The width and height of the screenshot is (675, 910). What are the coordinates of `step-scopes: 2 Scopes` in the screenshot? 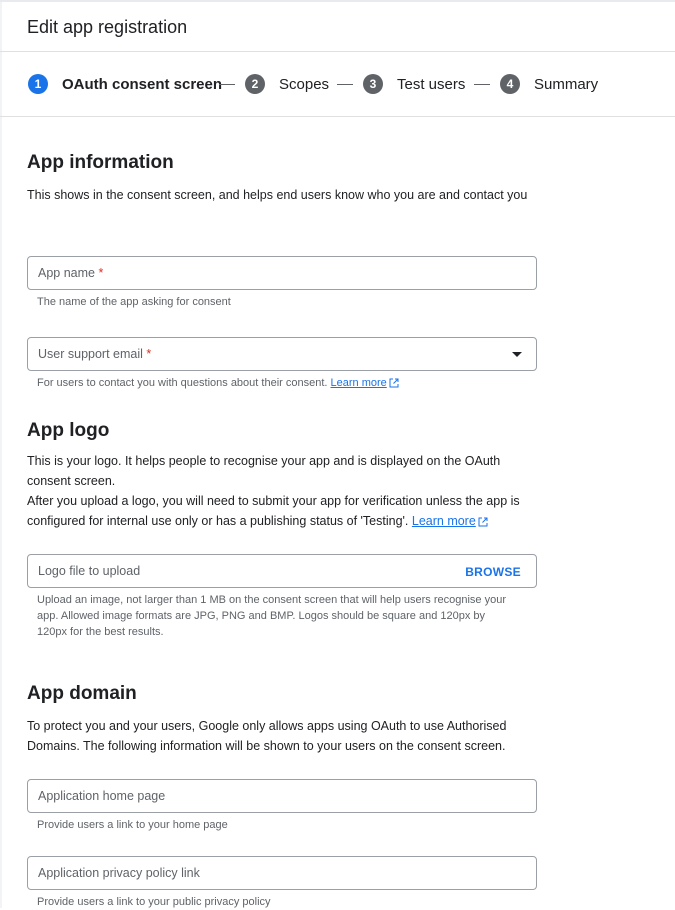 It's located at (287, 84).